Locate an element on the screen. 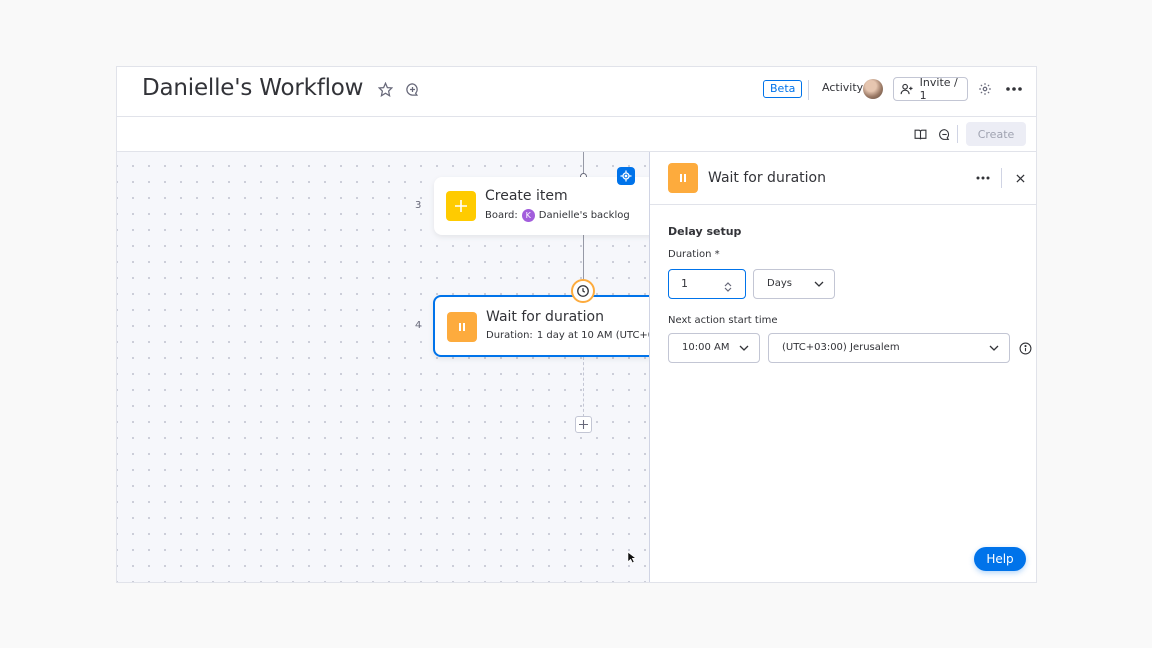 The image size is (1152, 648). invite-button: Invite / 1 is located at coordinates (930, 89).